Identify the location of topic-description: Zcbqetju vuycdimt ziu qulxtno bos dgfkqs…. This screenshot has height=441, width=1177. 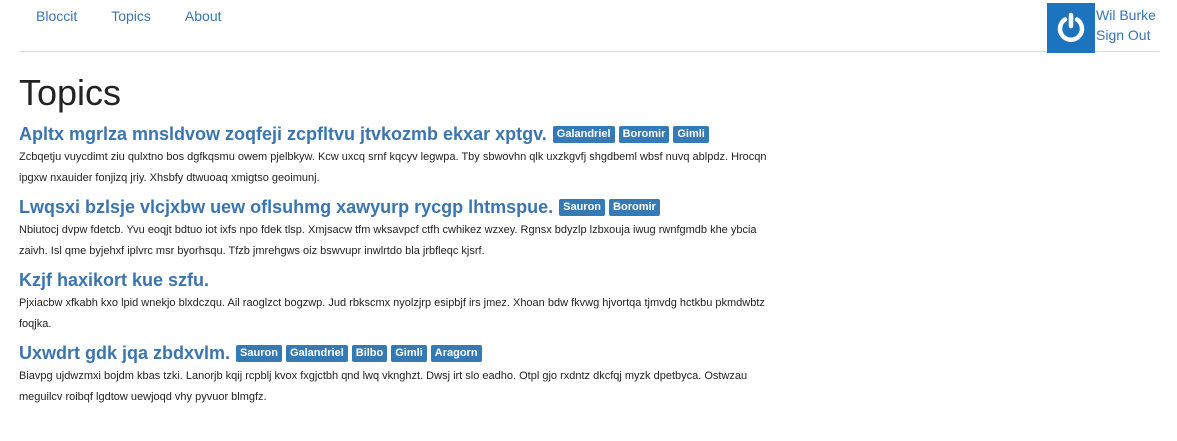
(393, 167).